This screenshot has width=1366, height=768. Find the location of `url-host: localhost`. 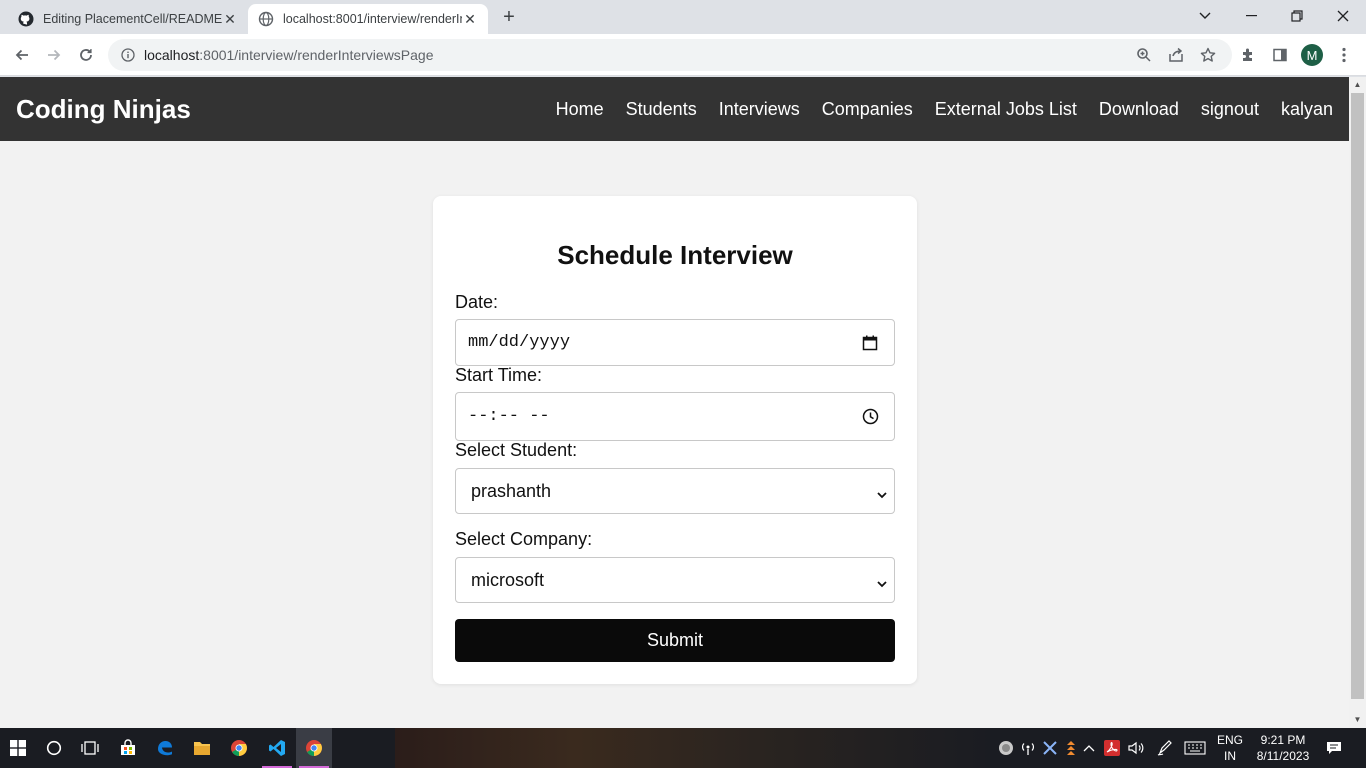

url-host: localhost is located at coordinates (172, 55).